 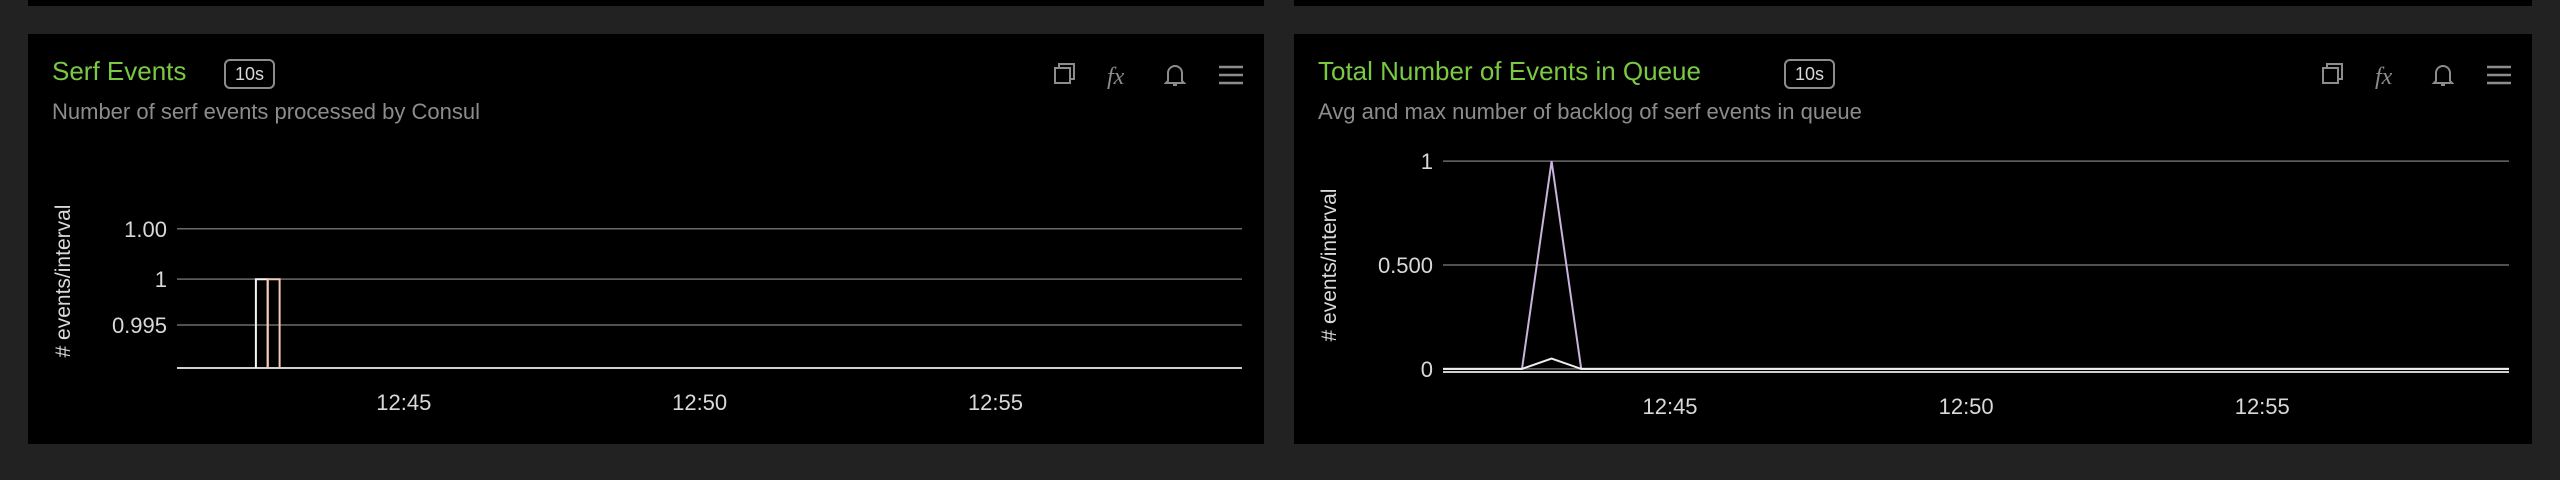 What do you see at coordinates (646, 3) in the screenshot?
I see `panel-top-edge-left` at bounding box center [646, 3].